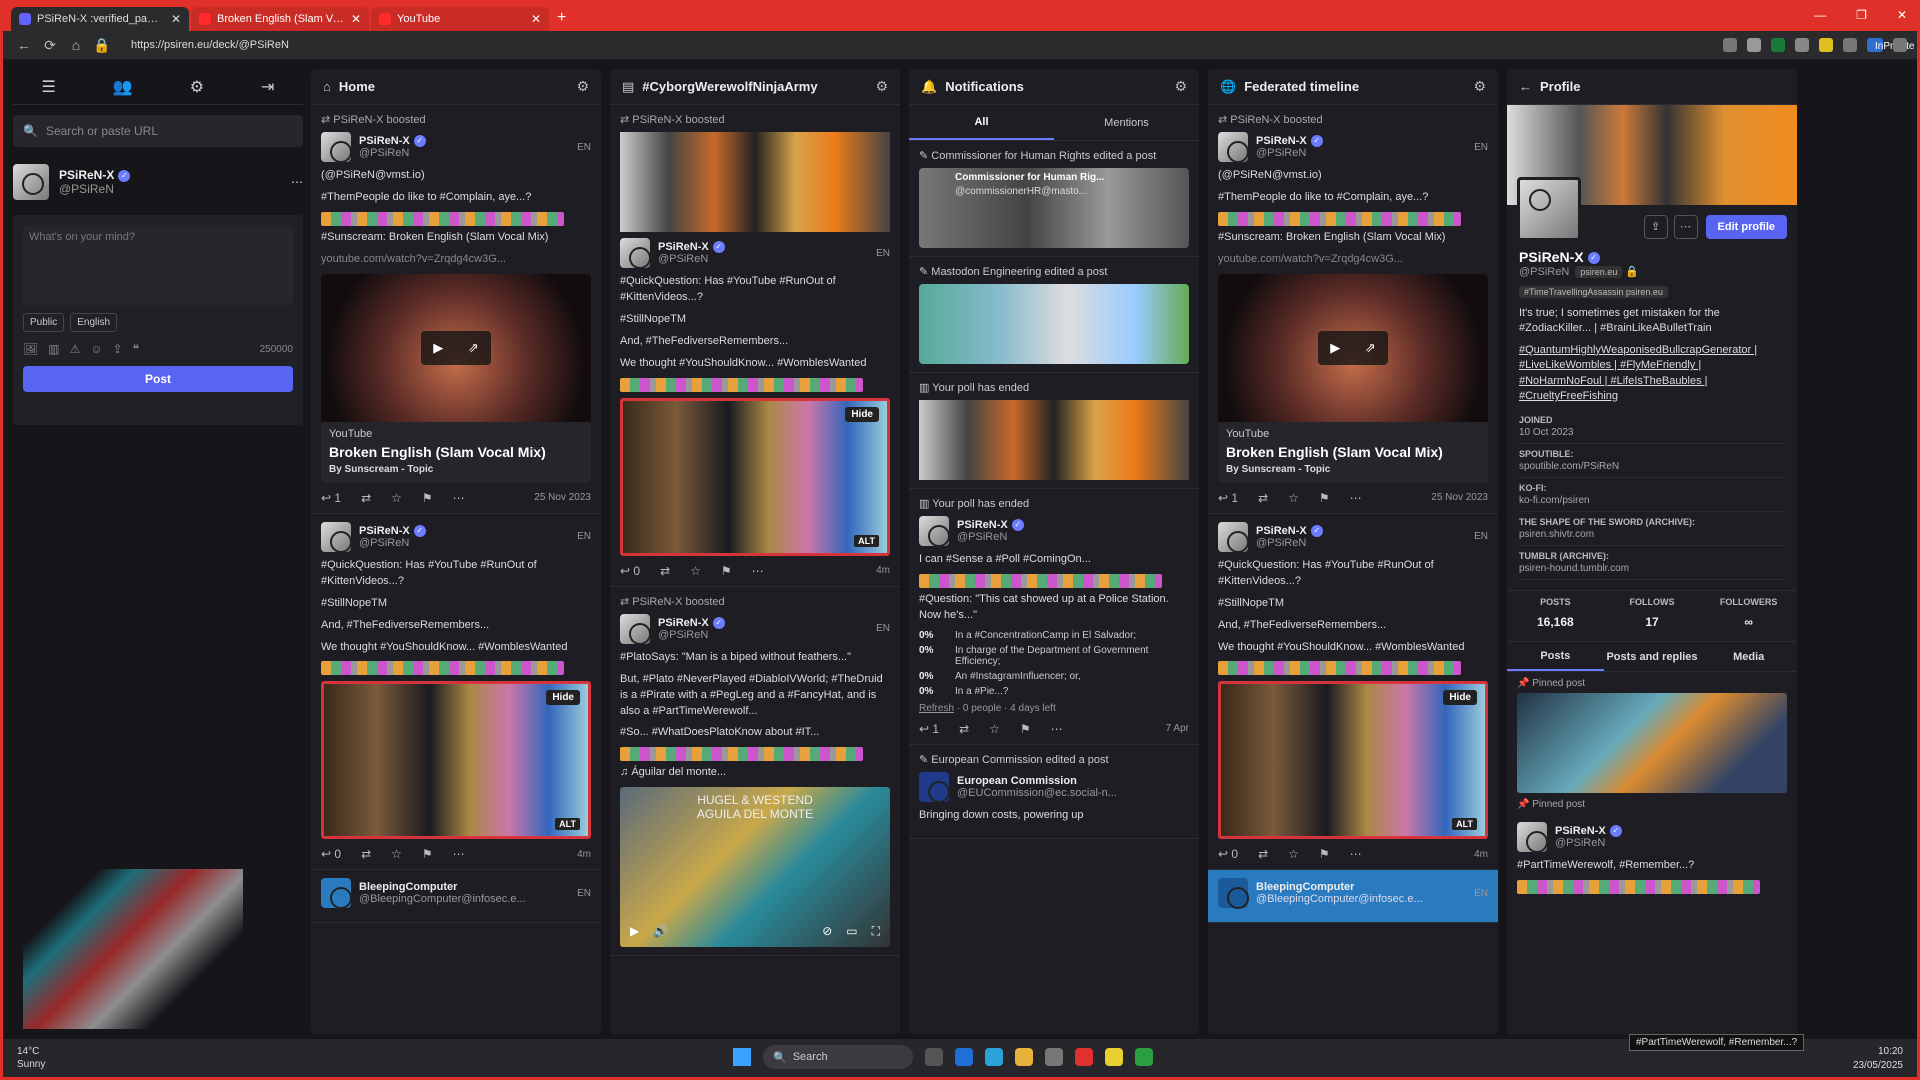  I want to click on post-button: Post, so click(158, 379).